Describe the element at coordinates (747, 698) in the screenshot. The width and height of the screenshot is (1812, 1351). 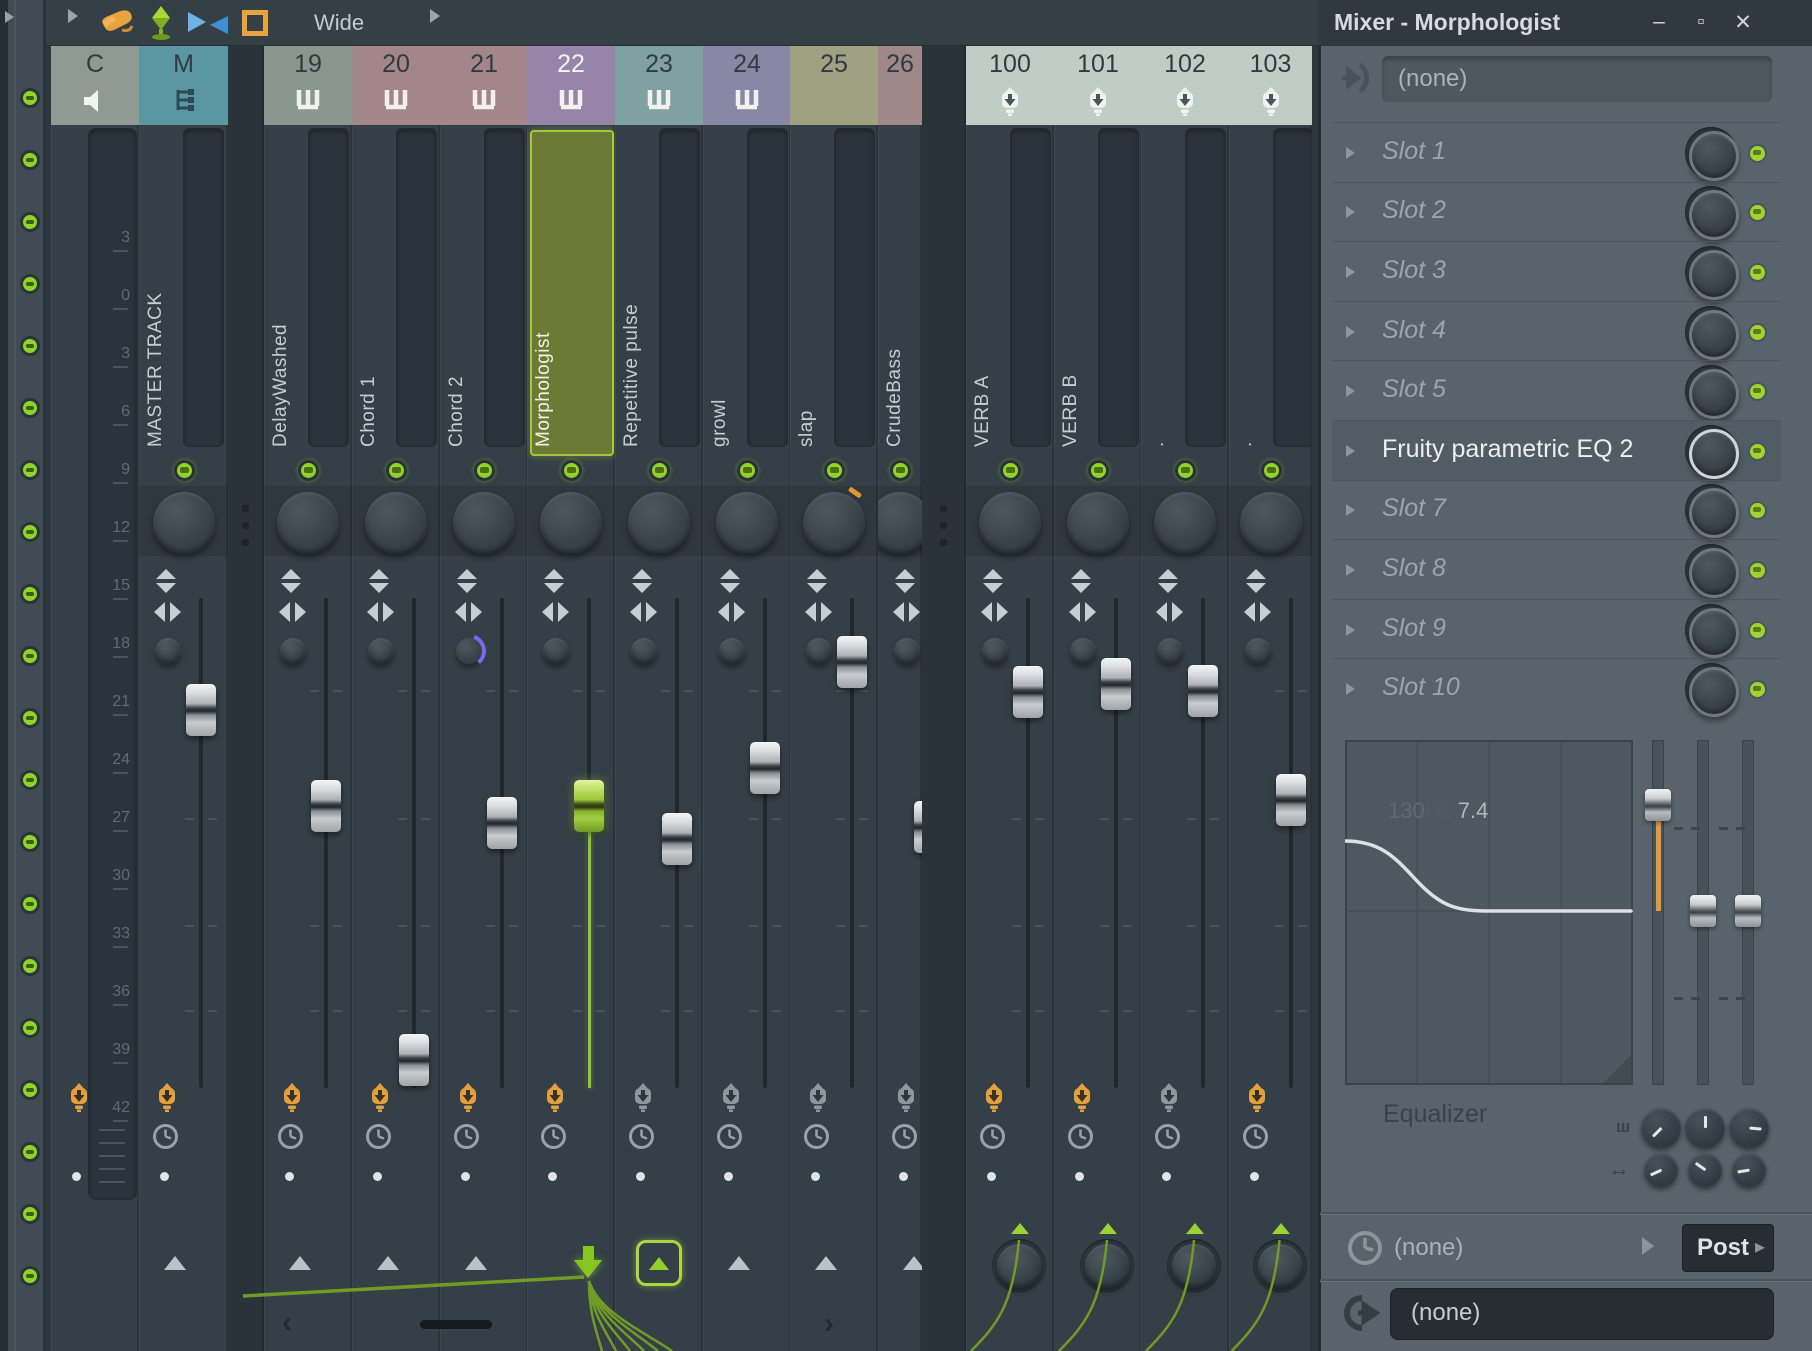
I see `mixer-strip-24: 24 growl` at that location.